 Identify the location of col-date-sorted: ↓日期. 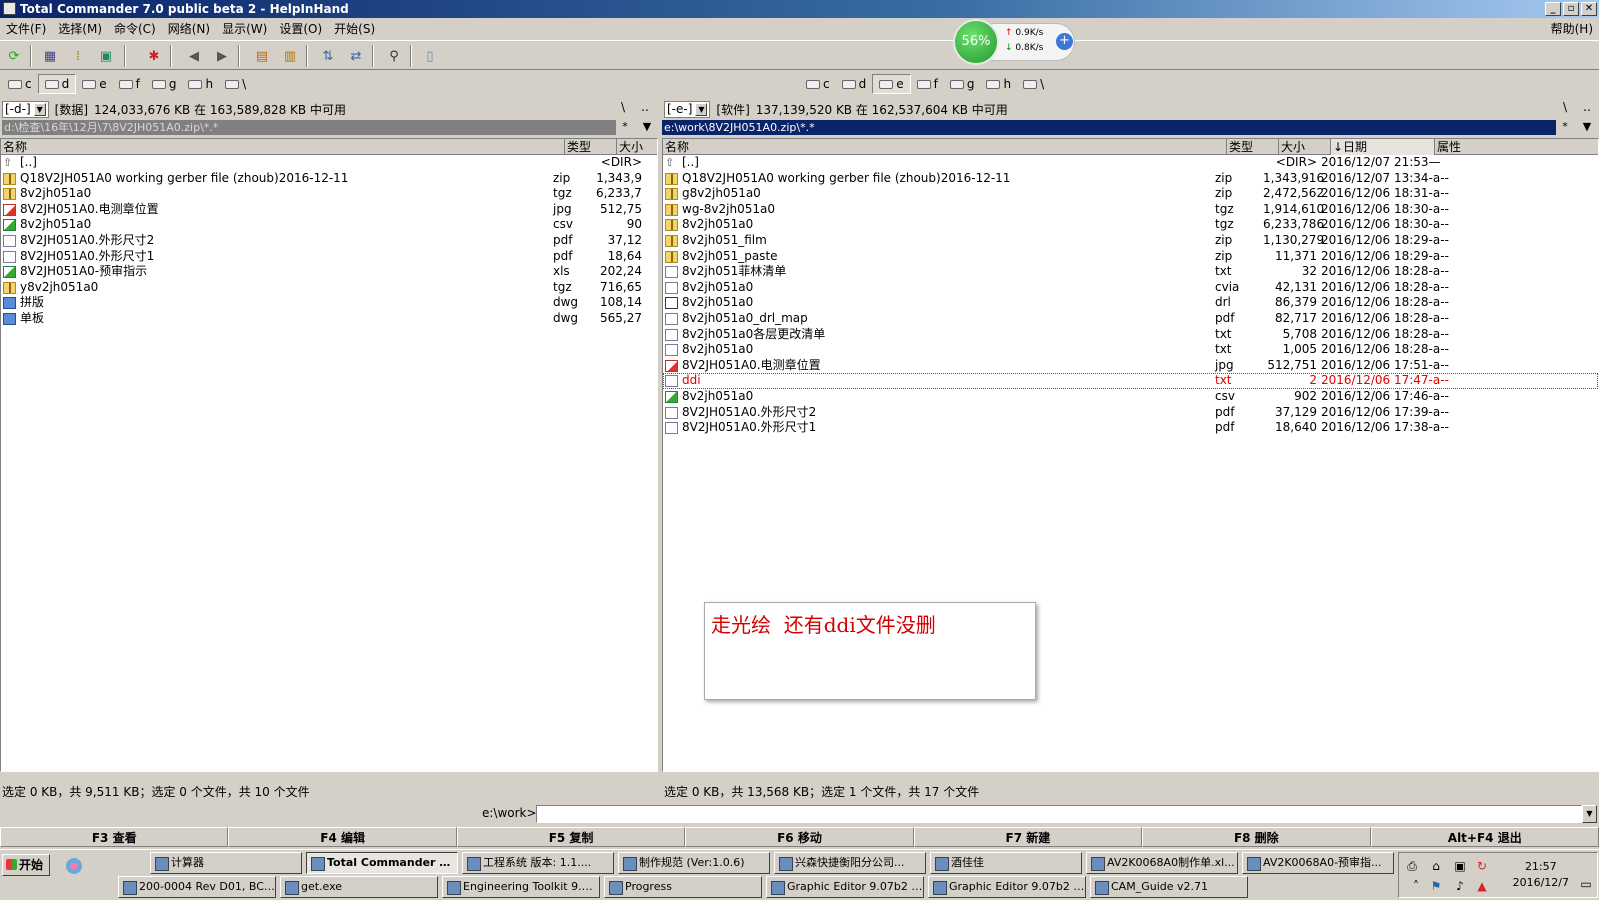
(1383, 147).